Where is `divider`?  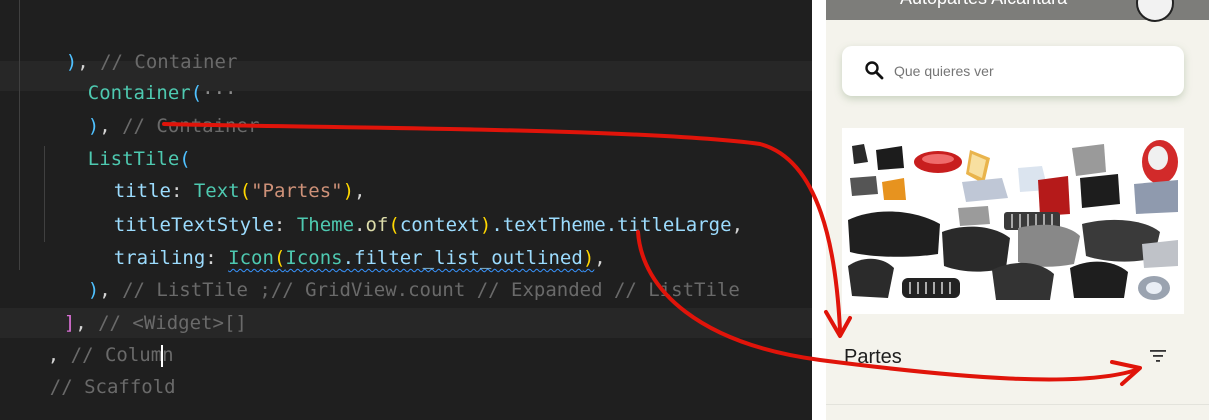 divider is located at coordinates (1017, 404).